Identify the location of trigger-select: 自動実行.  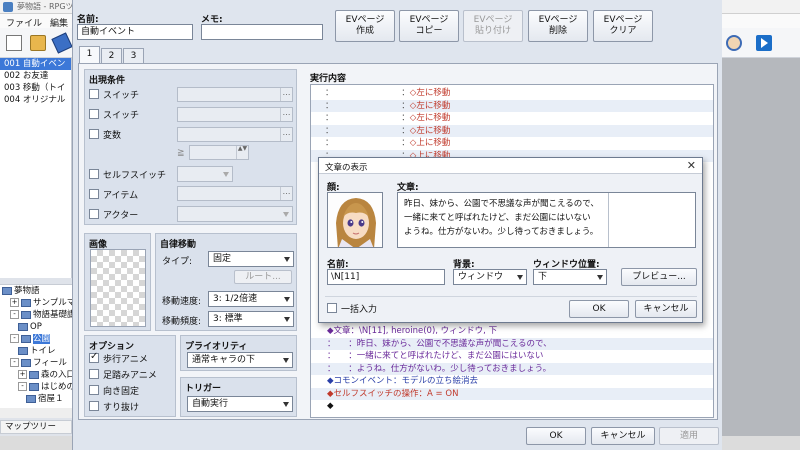
(240, 404).